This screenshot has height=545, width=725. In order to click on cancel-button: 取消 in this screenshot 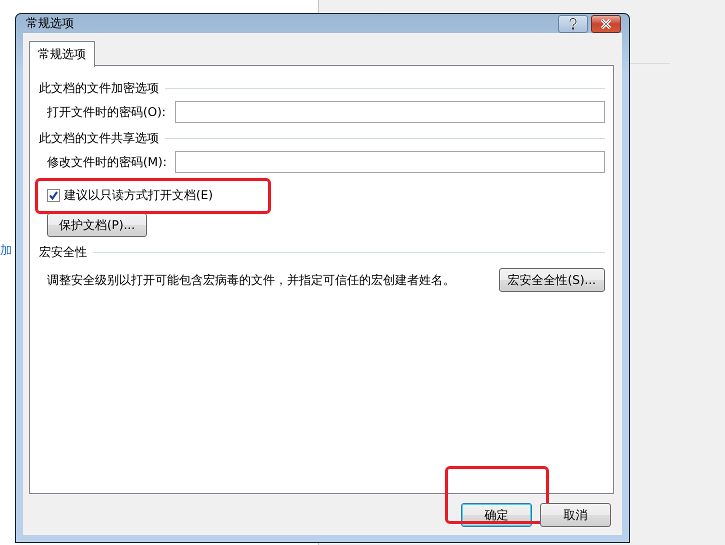, I will do `click(575, 515)`.